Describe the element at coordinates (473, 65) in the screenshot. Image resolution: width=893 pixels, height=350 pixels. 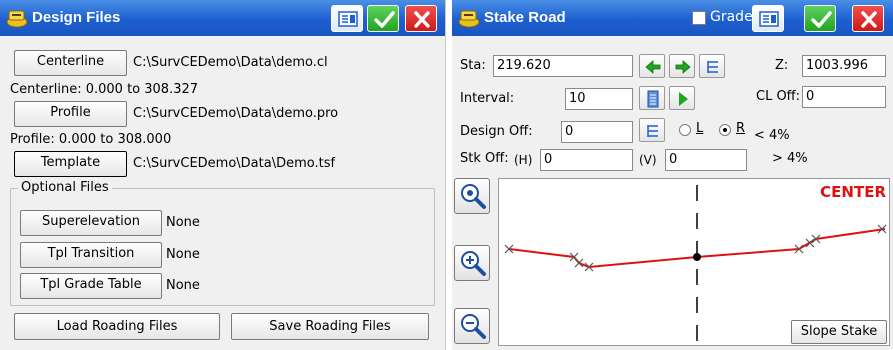
I see `sta-label: Sta:` at that location.